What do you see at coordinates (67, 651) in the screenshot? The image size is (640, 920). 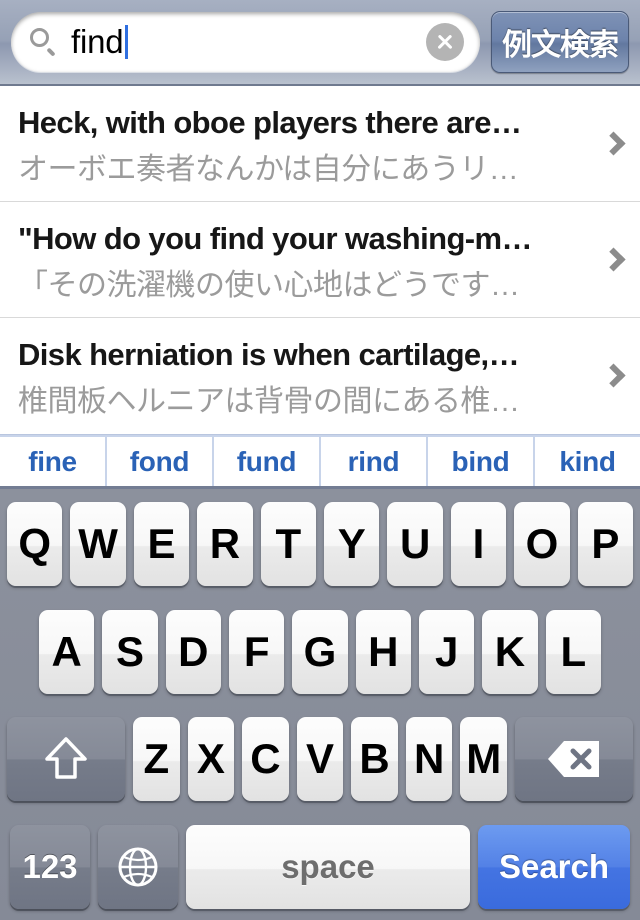 I see `key-a: A` at bounding box center [67, 651].